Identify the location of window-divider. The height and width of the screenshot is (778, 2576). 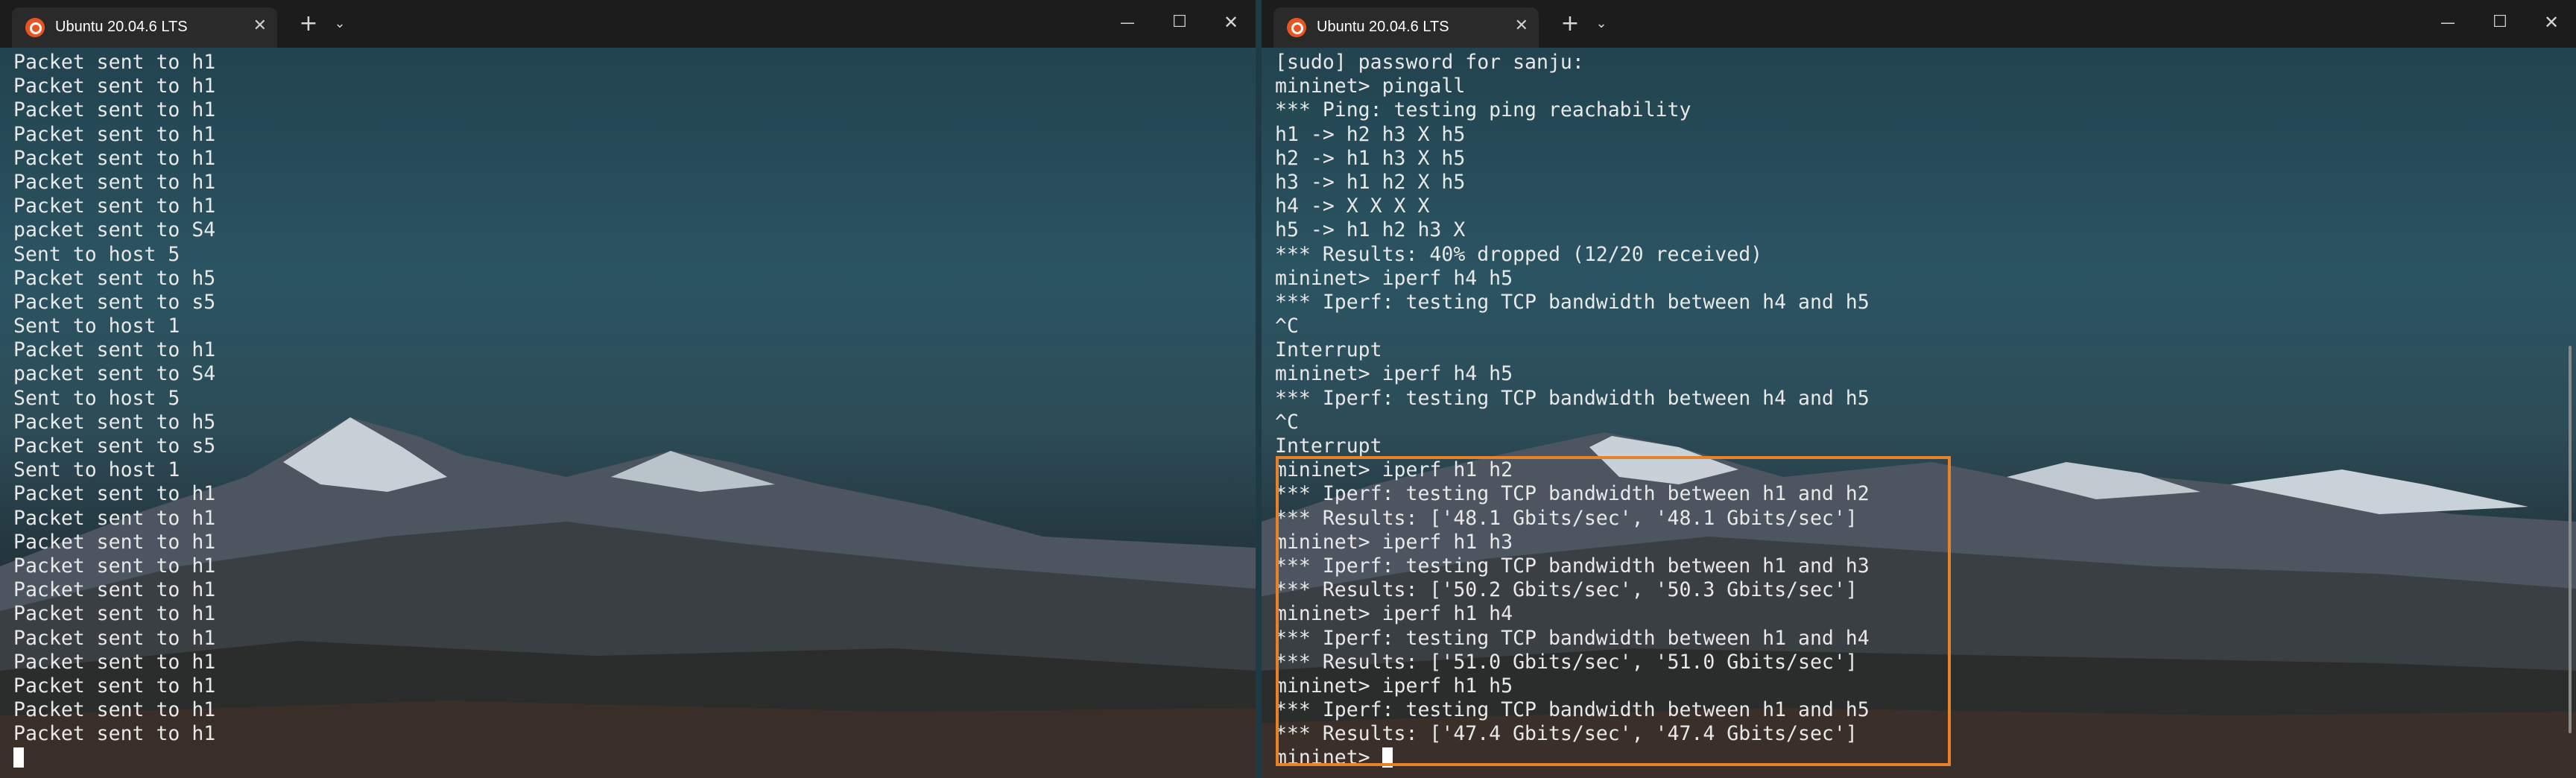
(1259, 389).